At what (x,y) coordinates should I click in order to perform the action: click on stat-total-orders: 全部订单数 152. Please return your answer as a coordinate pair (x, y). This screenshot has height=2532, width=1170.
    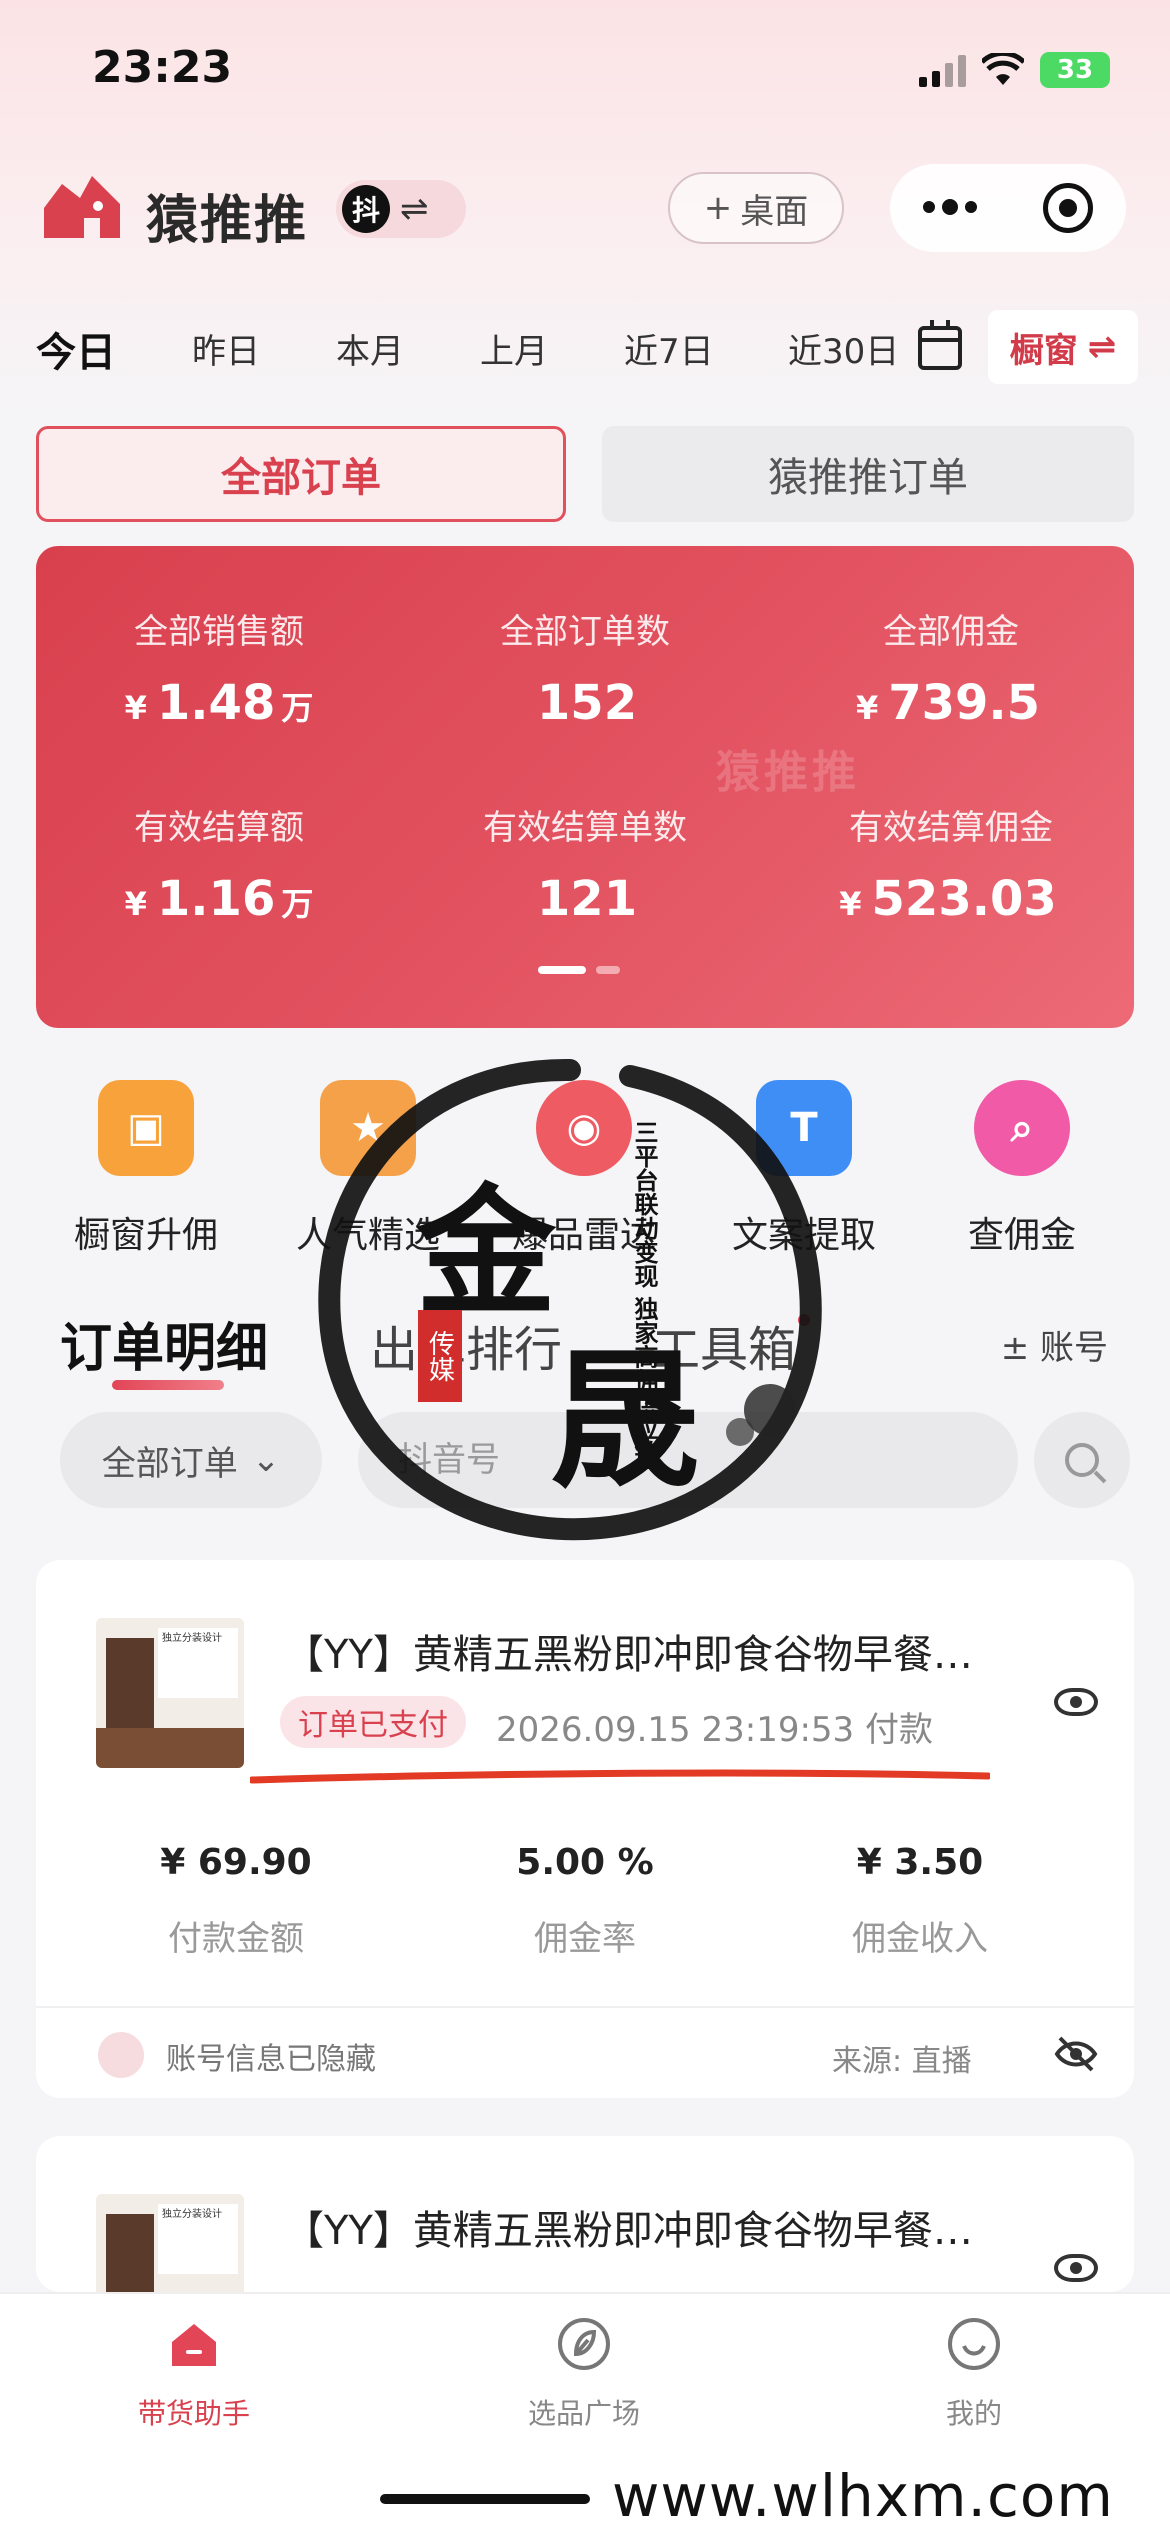
    Looking at the image, I should click on (585, 667).